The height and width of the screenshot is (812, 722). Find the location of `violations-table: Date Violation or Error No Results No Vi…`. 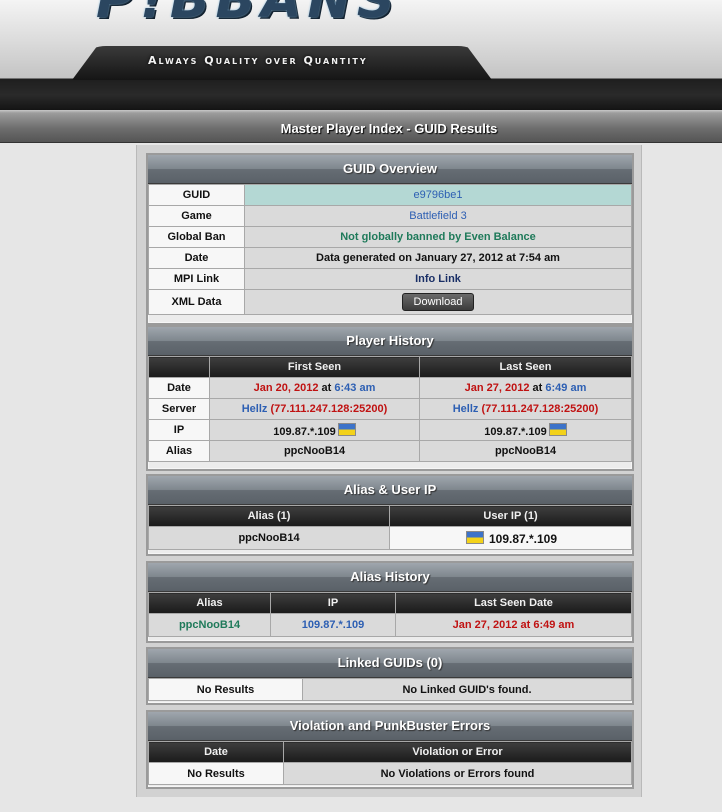

violations-table: Date Violation or Error No Results No Vi… is located at coordinates (390, 763).